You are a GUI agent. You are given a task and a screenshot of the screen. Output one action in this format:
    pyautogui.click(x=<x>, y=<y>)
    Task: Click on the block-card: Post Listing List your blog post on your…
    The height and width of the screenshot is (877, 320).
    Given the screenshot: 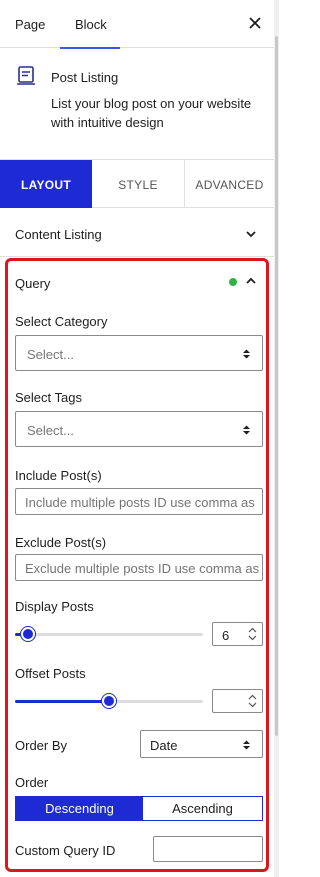 What is the action you would take?
    pyautogui.click(x=137, y=104)
    